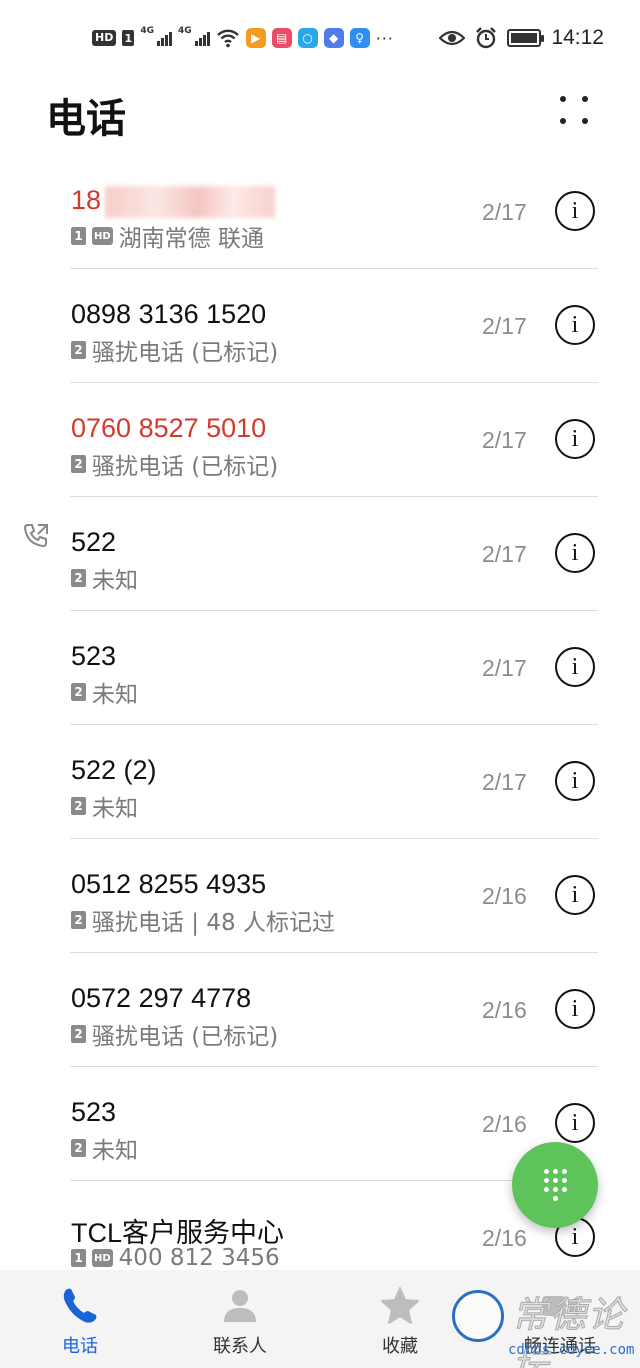 The image size is (640, 1368). I want to click on page-title: 电话, so click(86, 119).